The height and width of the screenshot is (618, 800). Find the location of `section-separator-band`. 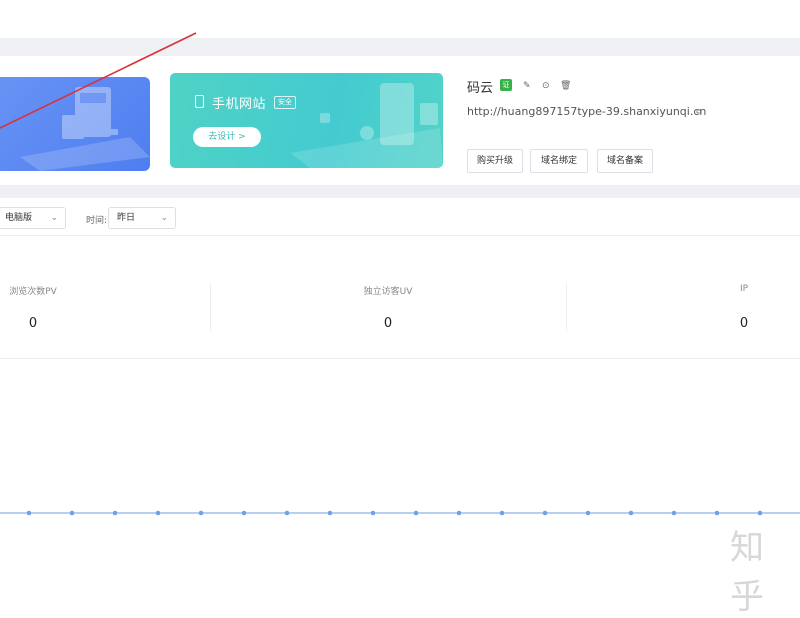

section-separator-band is located at coordinates (400, 191).